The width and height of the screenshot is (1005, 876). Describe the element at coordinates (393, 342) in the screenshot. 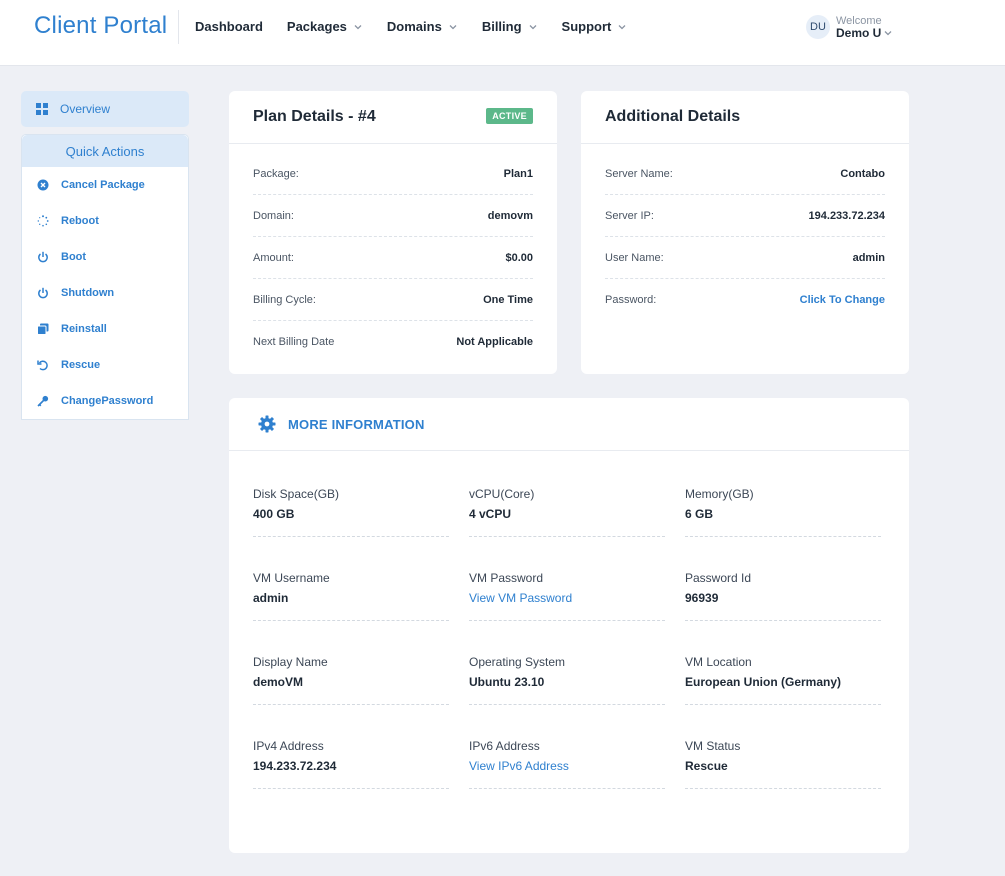

I see `detail-row: Next Billing Date Not Applicable` at that location.